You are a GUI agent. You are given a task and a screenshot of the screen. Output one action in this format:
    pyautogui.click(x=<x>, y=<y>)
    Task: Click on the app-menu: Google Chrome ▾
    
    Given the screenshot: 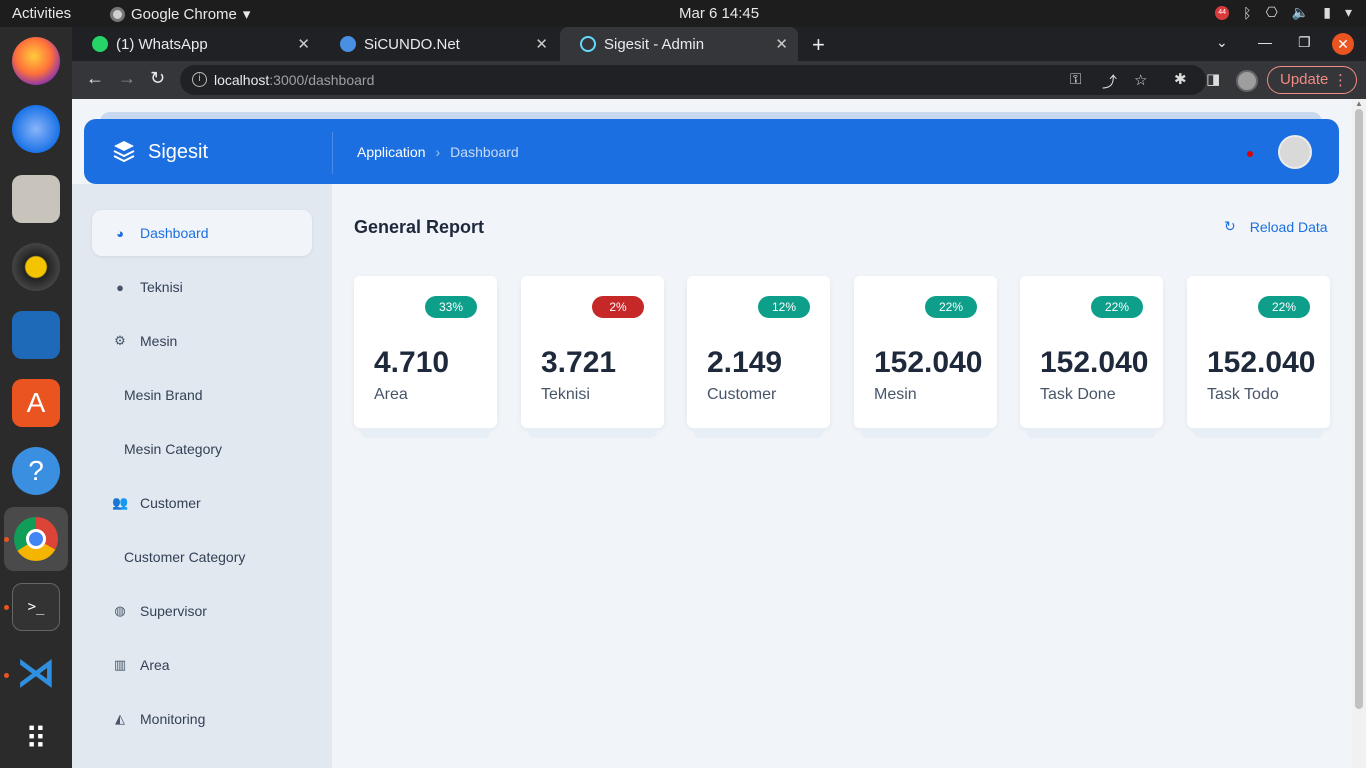 What is the action you would take?
    pyautogui.click(x=180, y=14)
    